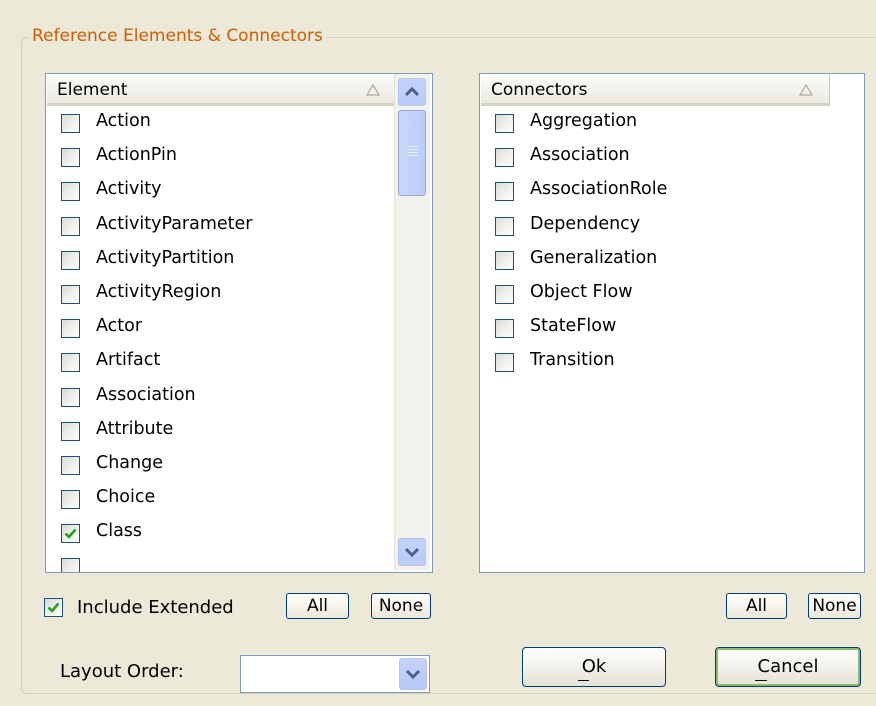  Describe the element at coordinates (239, 467) in the screenshot. I see `element-row: Change` at that location.